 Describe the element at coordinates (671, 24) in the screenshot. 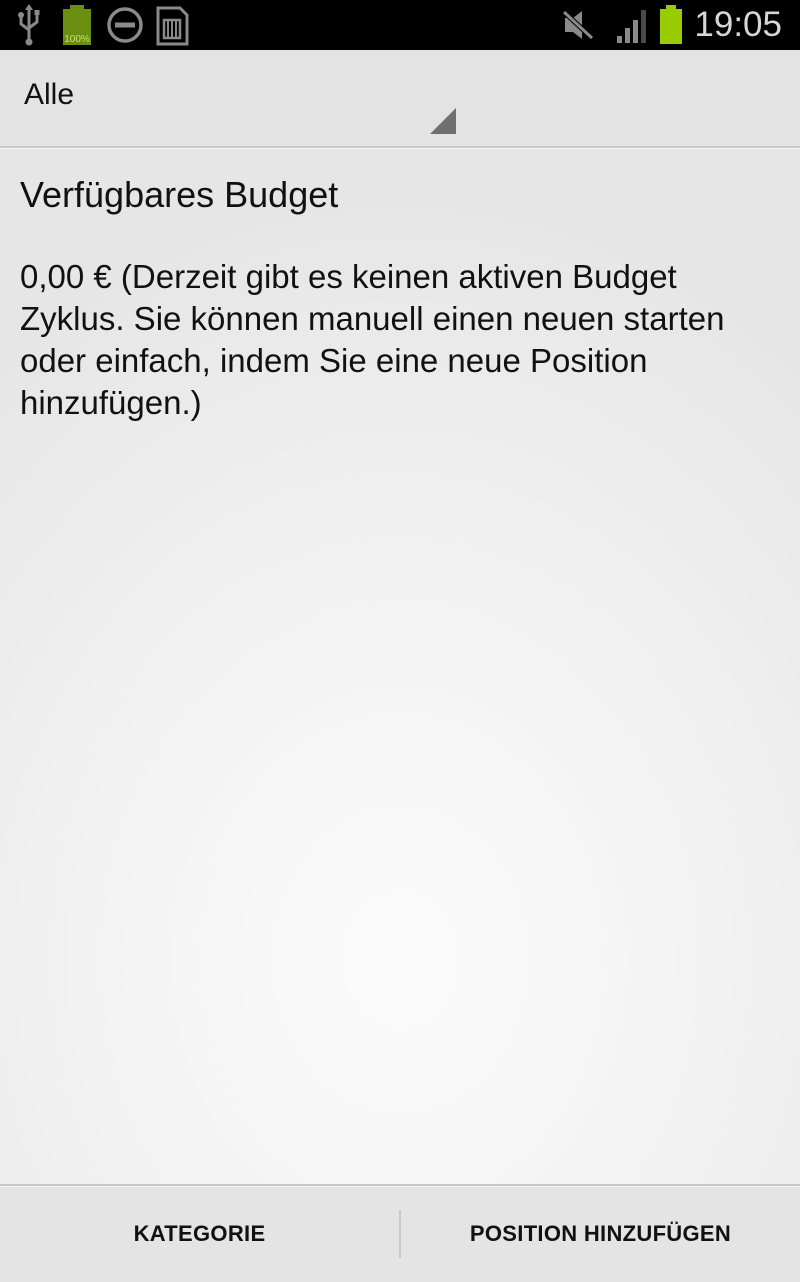

I see `battery-icon` at that location.